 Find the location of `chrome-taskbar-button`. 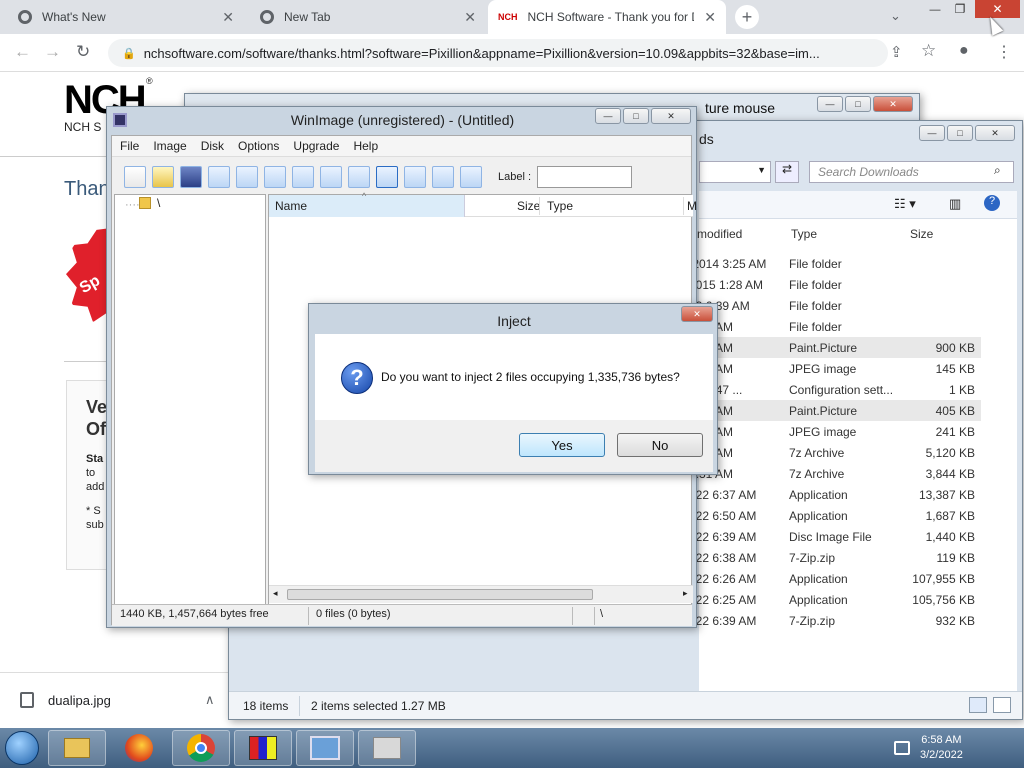

chrome-taskbar-button is located at coordinates (201, 748).